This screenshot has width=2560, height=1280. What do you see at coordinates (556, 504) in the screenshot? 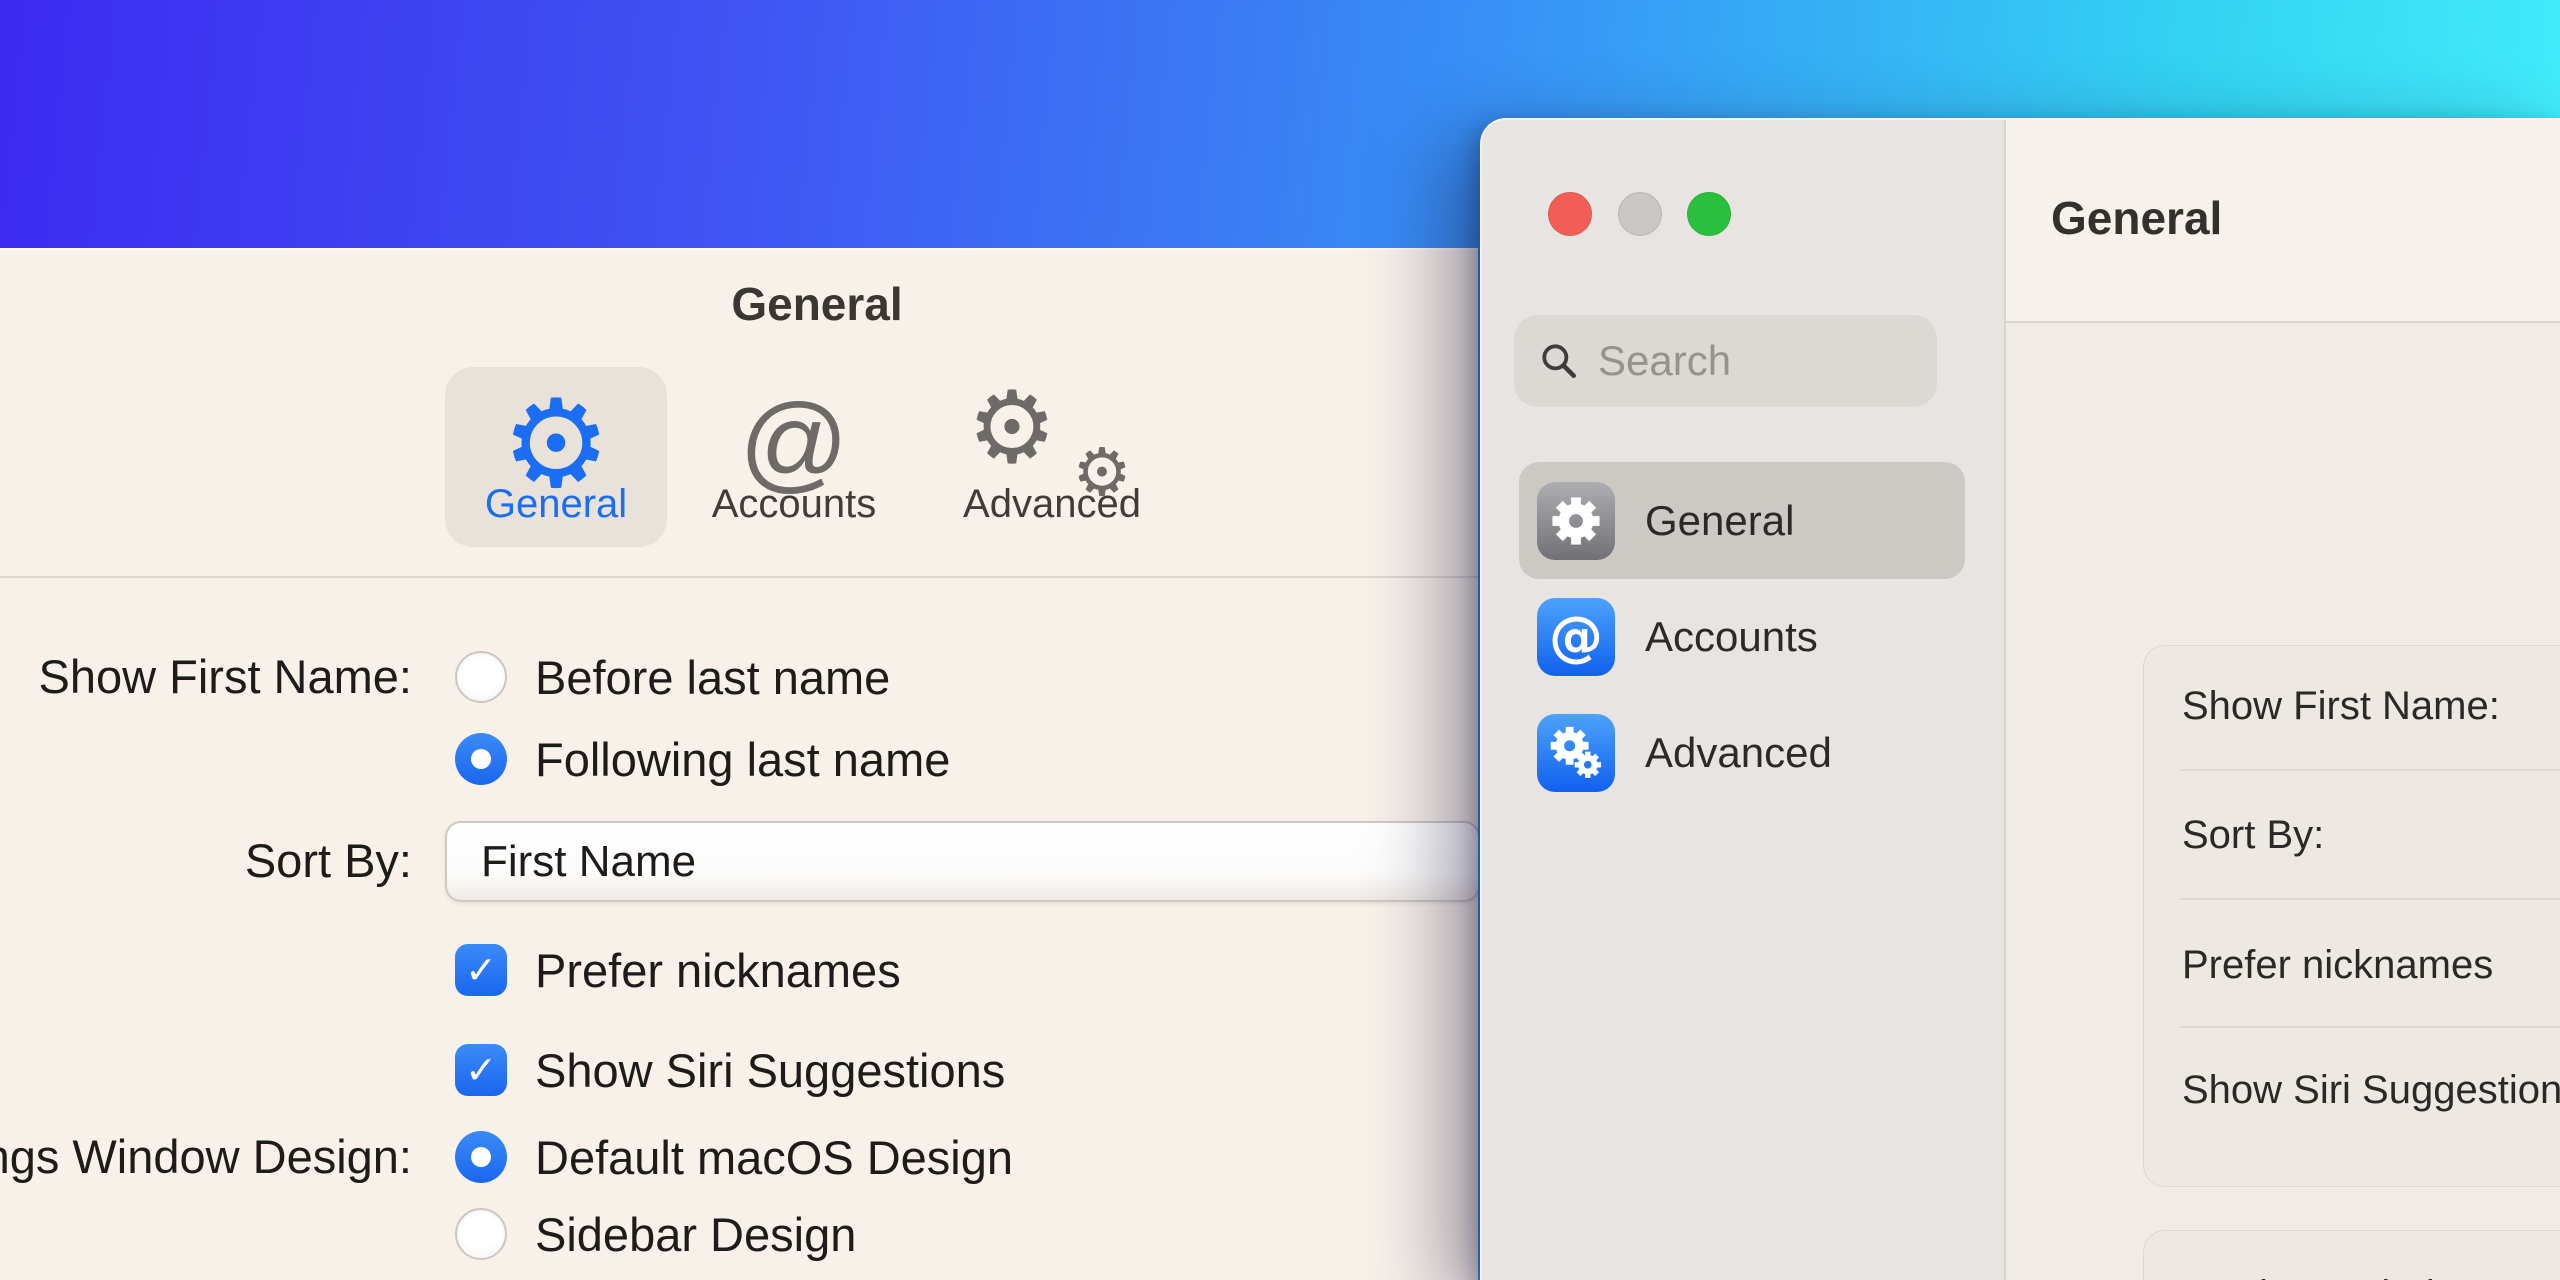
I see `tab-general-label: General` at bounding box center [556, 504].